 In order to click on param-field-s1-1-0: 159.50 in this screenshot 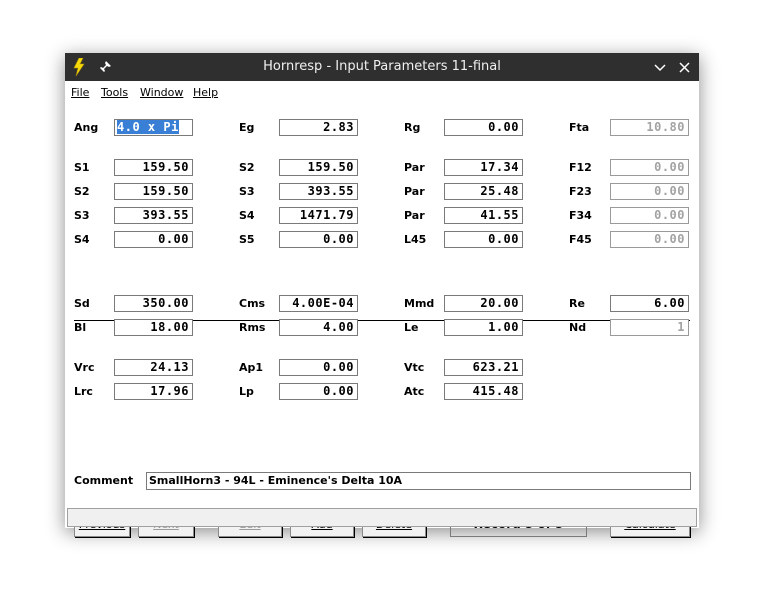, I will do `click(153, 167)`.